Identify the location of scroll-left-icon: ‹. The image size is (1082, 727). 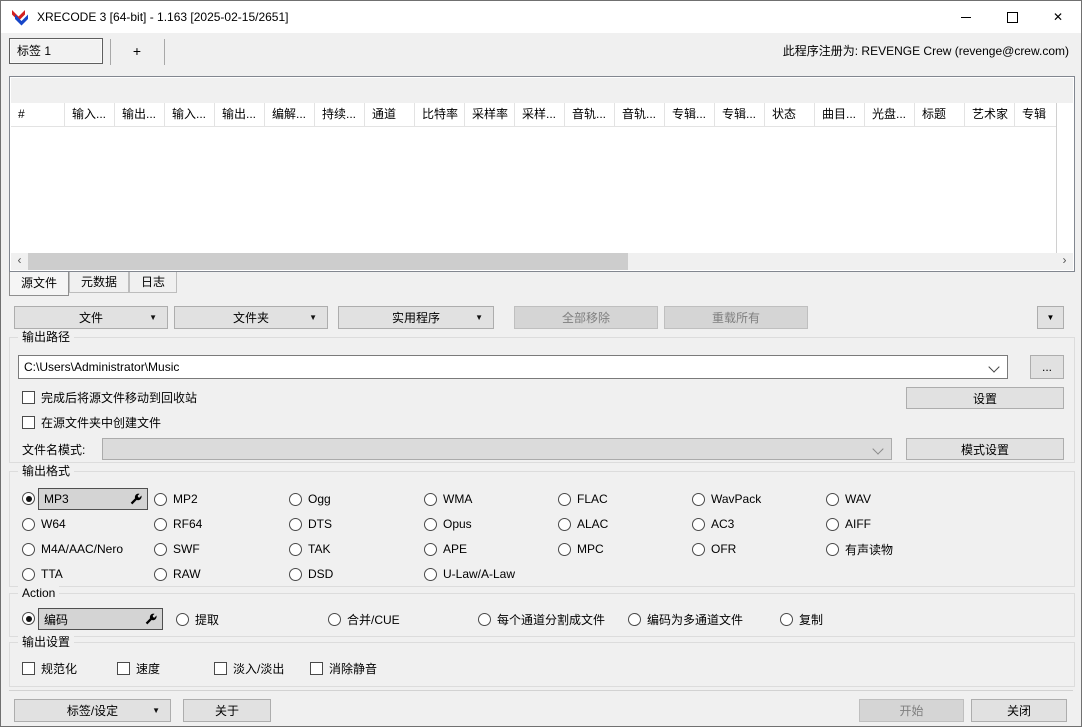
(19, 261).